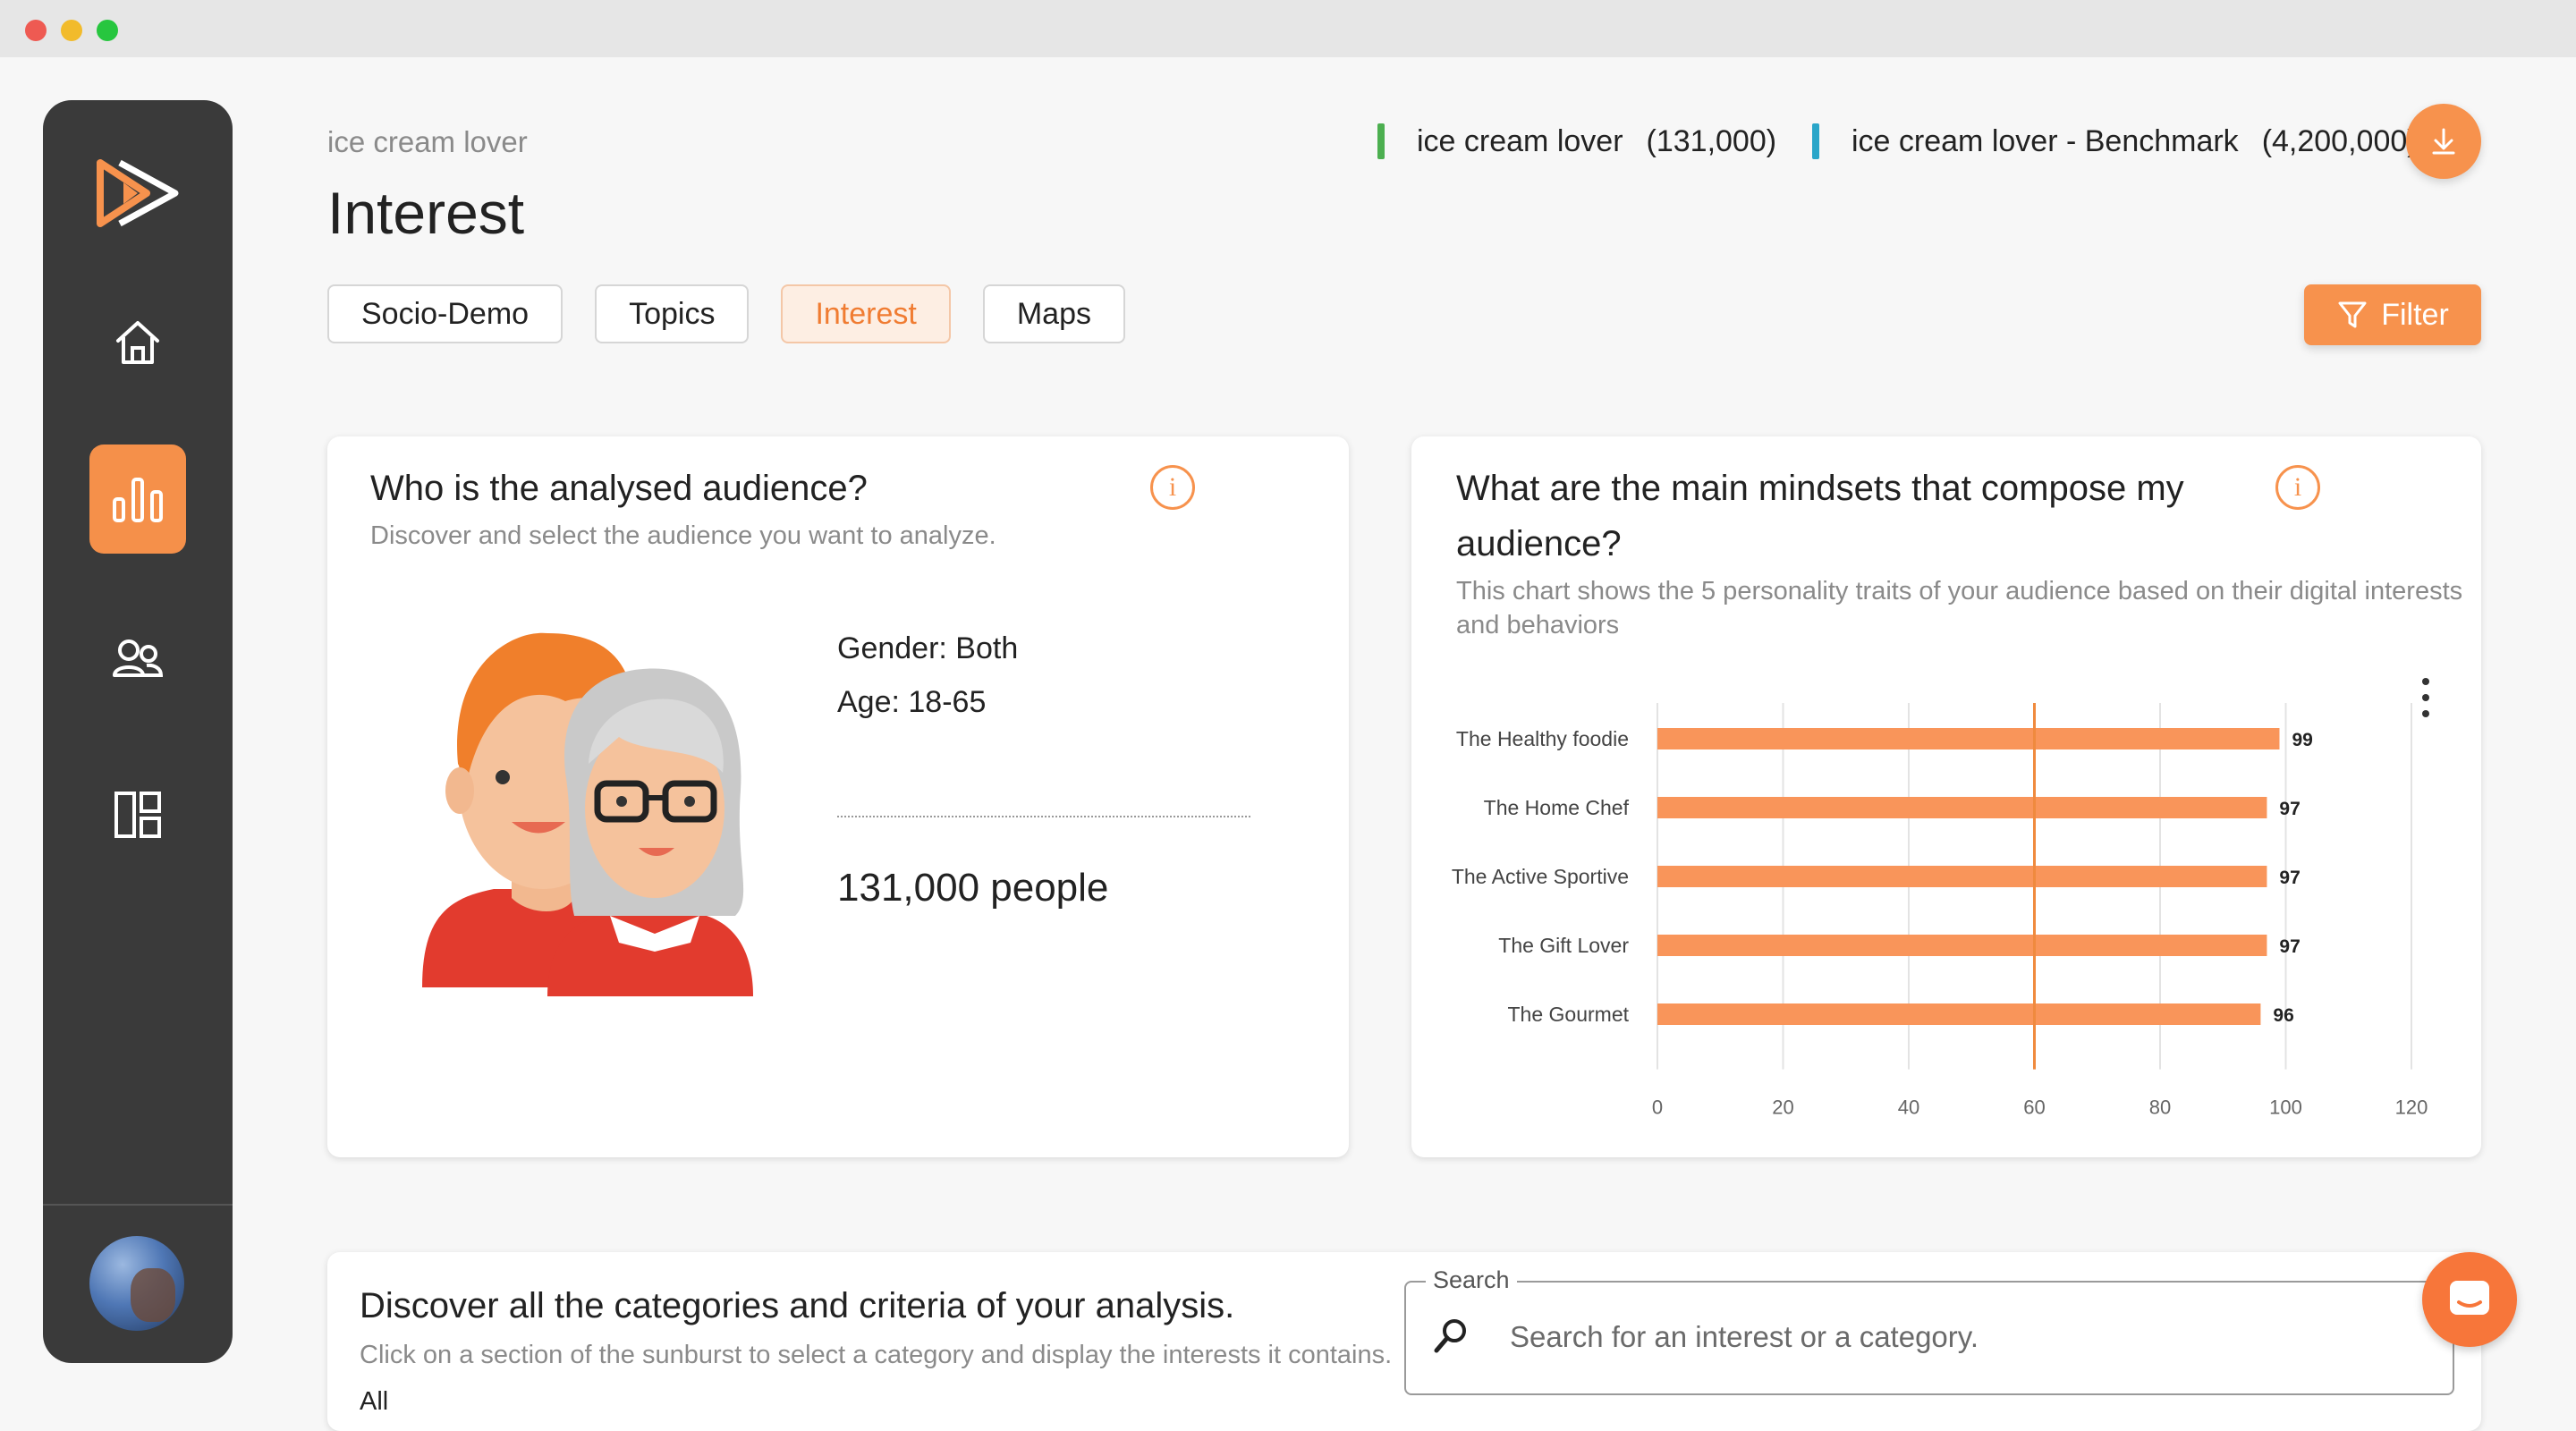 This screenshot has width=2576, height=1431. What do you see at coordinates (1711, 140) in the screenshot?
I see `legend-audience-count: (131,000)` at bounding box center [1711, 140].